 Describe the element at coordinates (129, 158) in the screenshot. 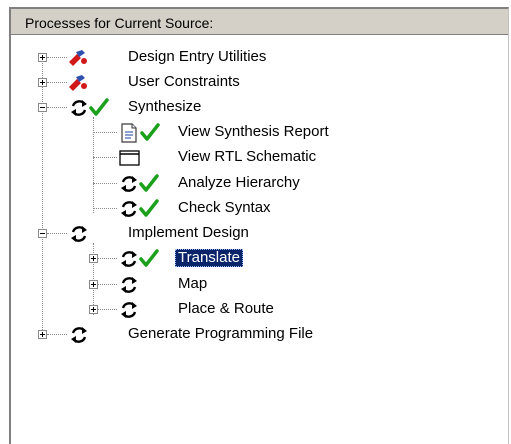

I see `schematic-window-icon` at that location.